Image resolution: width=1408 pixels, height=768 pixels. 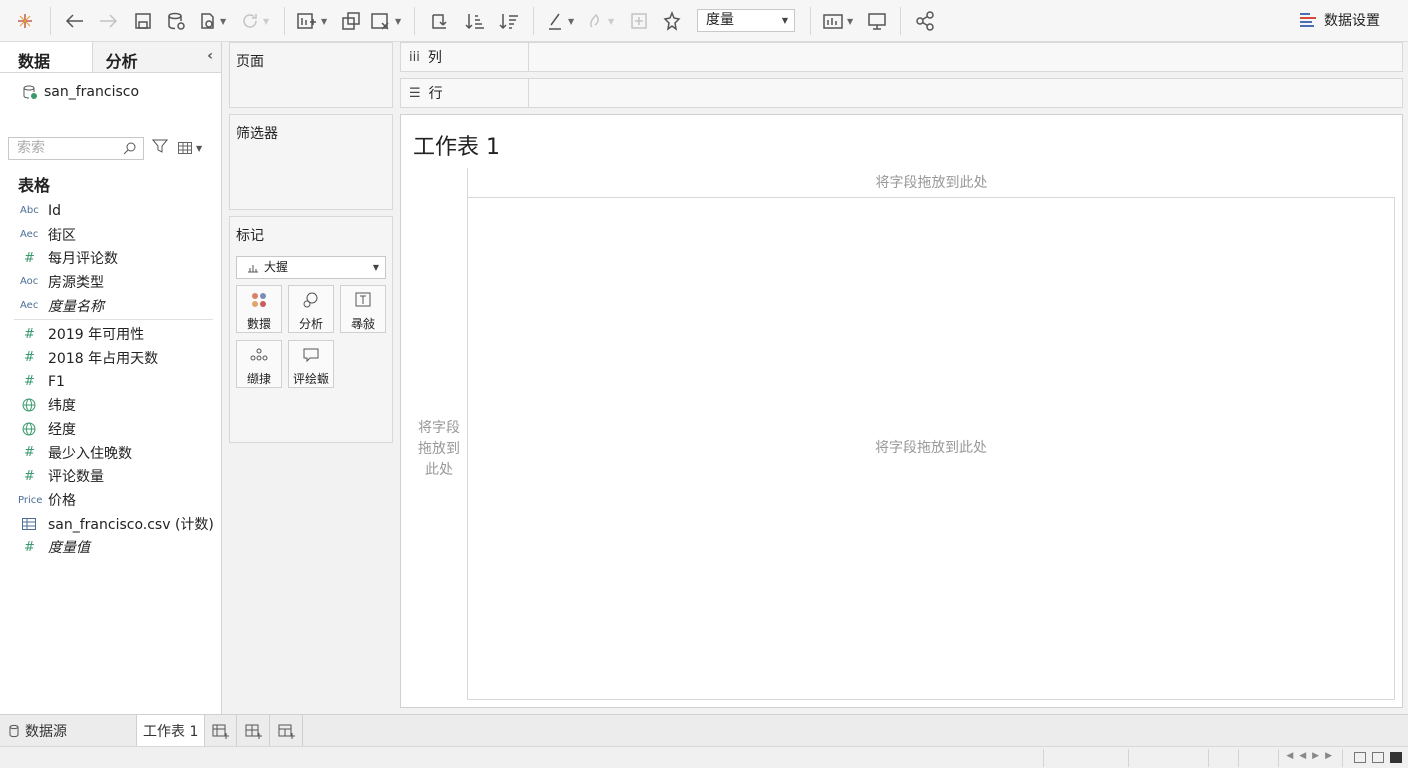 What do you see at coordinates (110, 500) in the screenshot?
I see `field-item: Price 价格` at bounding box center [110, 500].